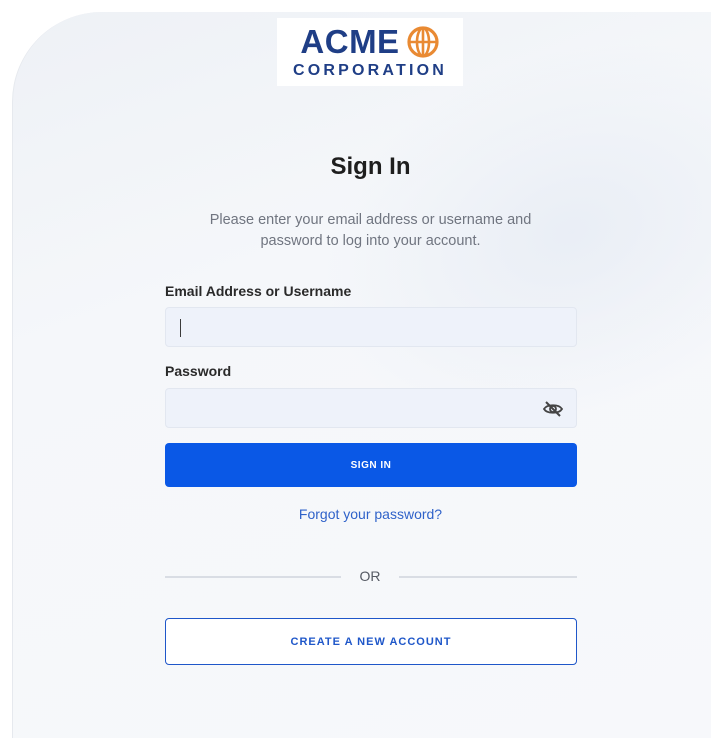 This screenshot has width=717, height=738. Describe the element at coordinates (488, 577) in the screenshot. I see `divider-right` at that location.